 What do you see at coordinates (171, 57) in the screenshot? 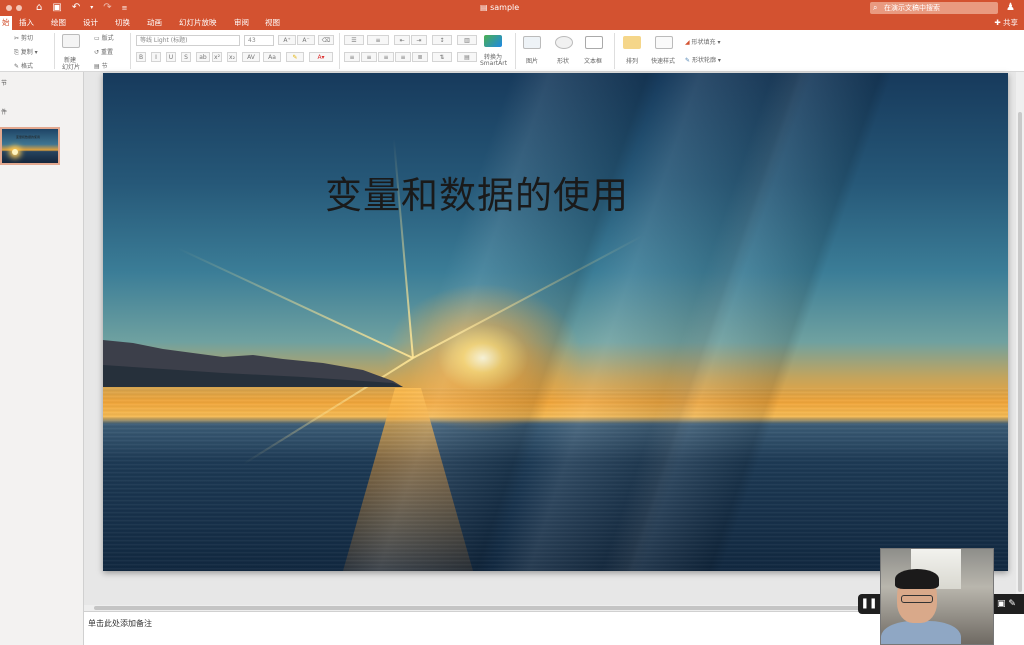
I see `underline-button: U` at bounding box center [171, 57].